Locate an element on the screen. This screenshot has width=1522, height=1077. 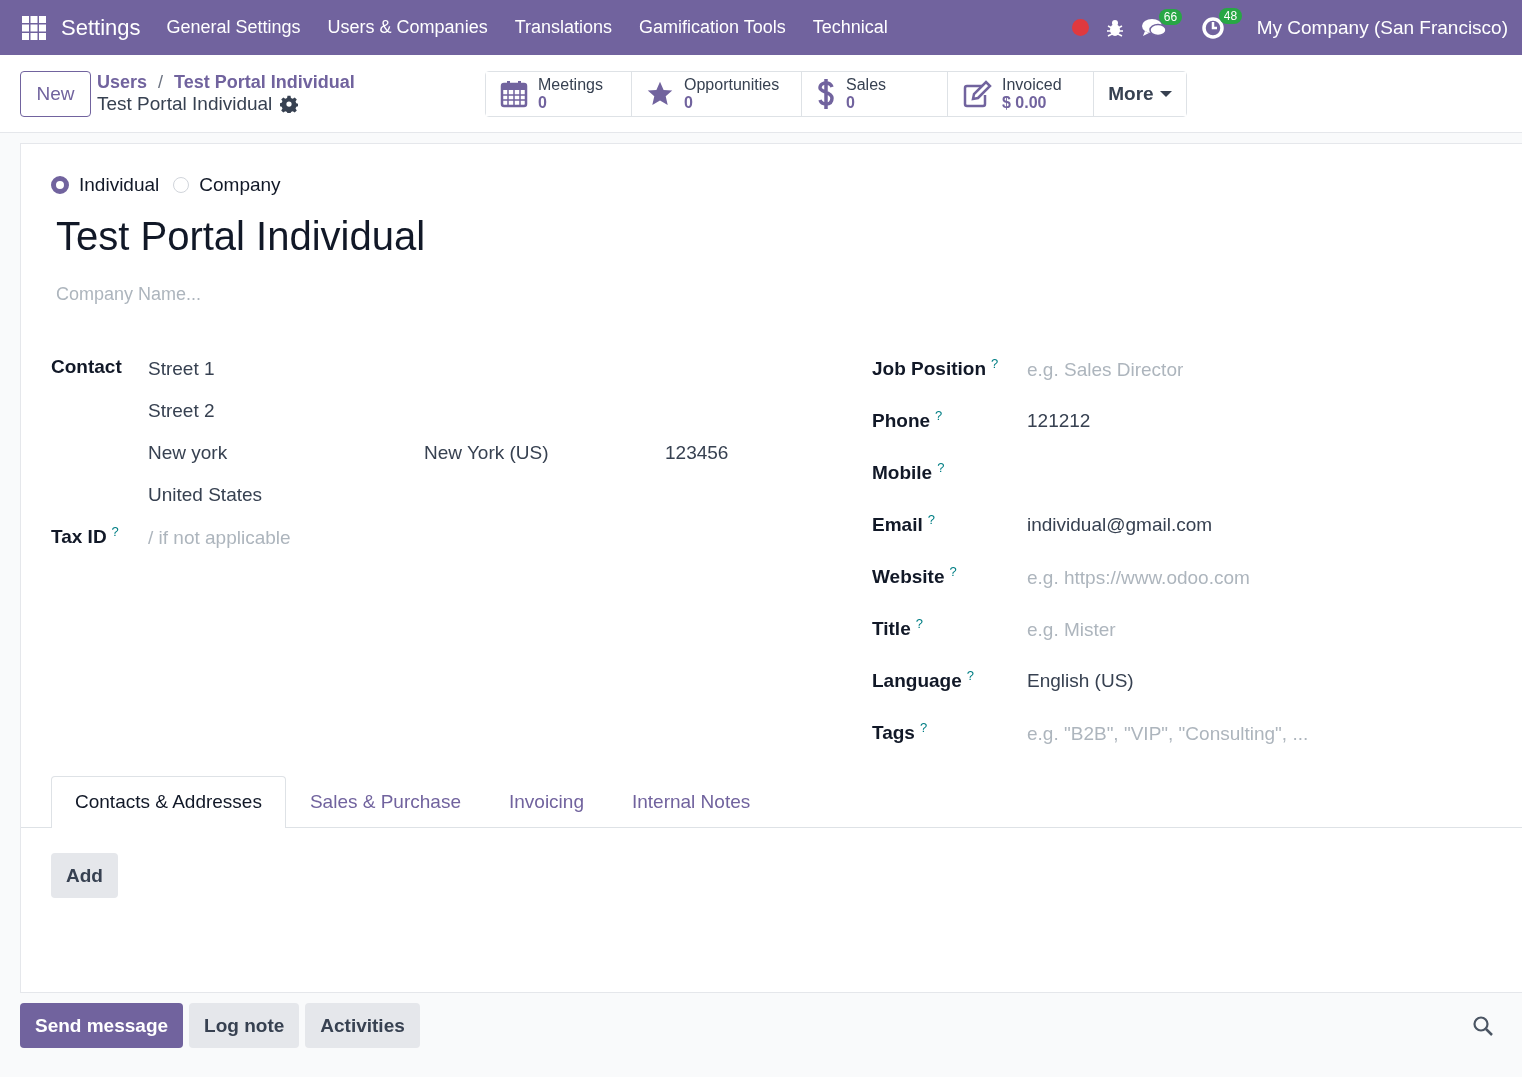
field-label: Job Position is located at coordinates (929, 369).